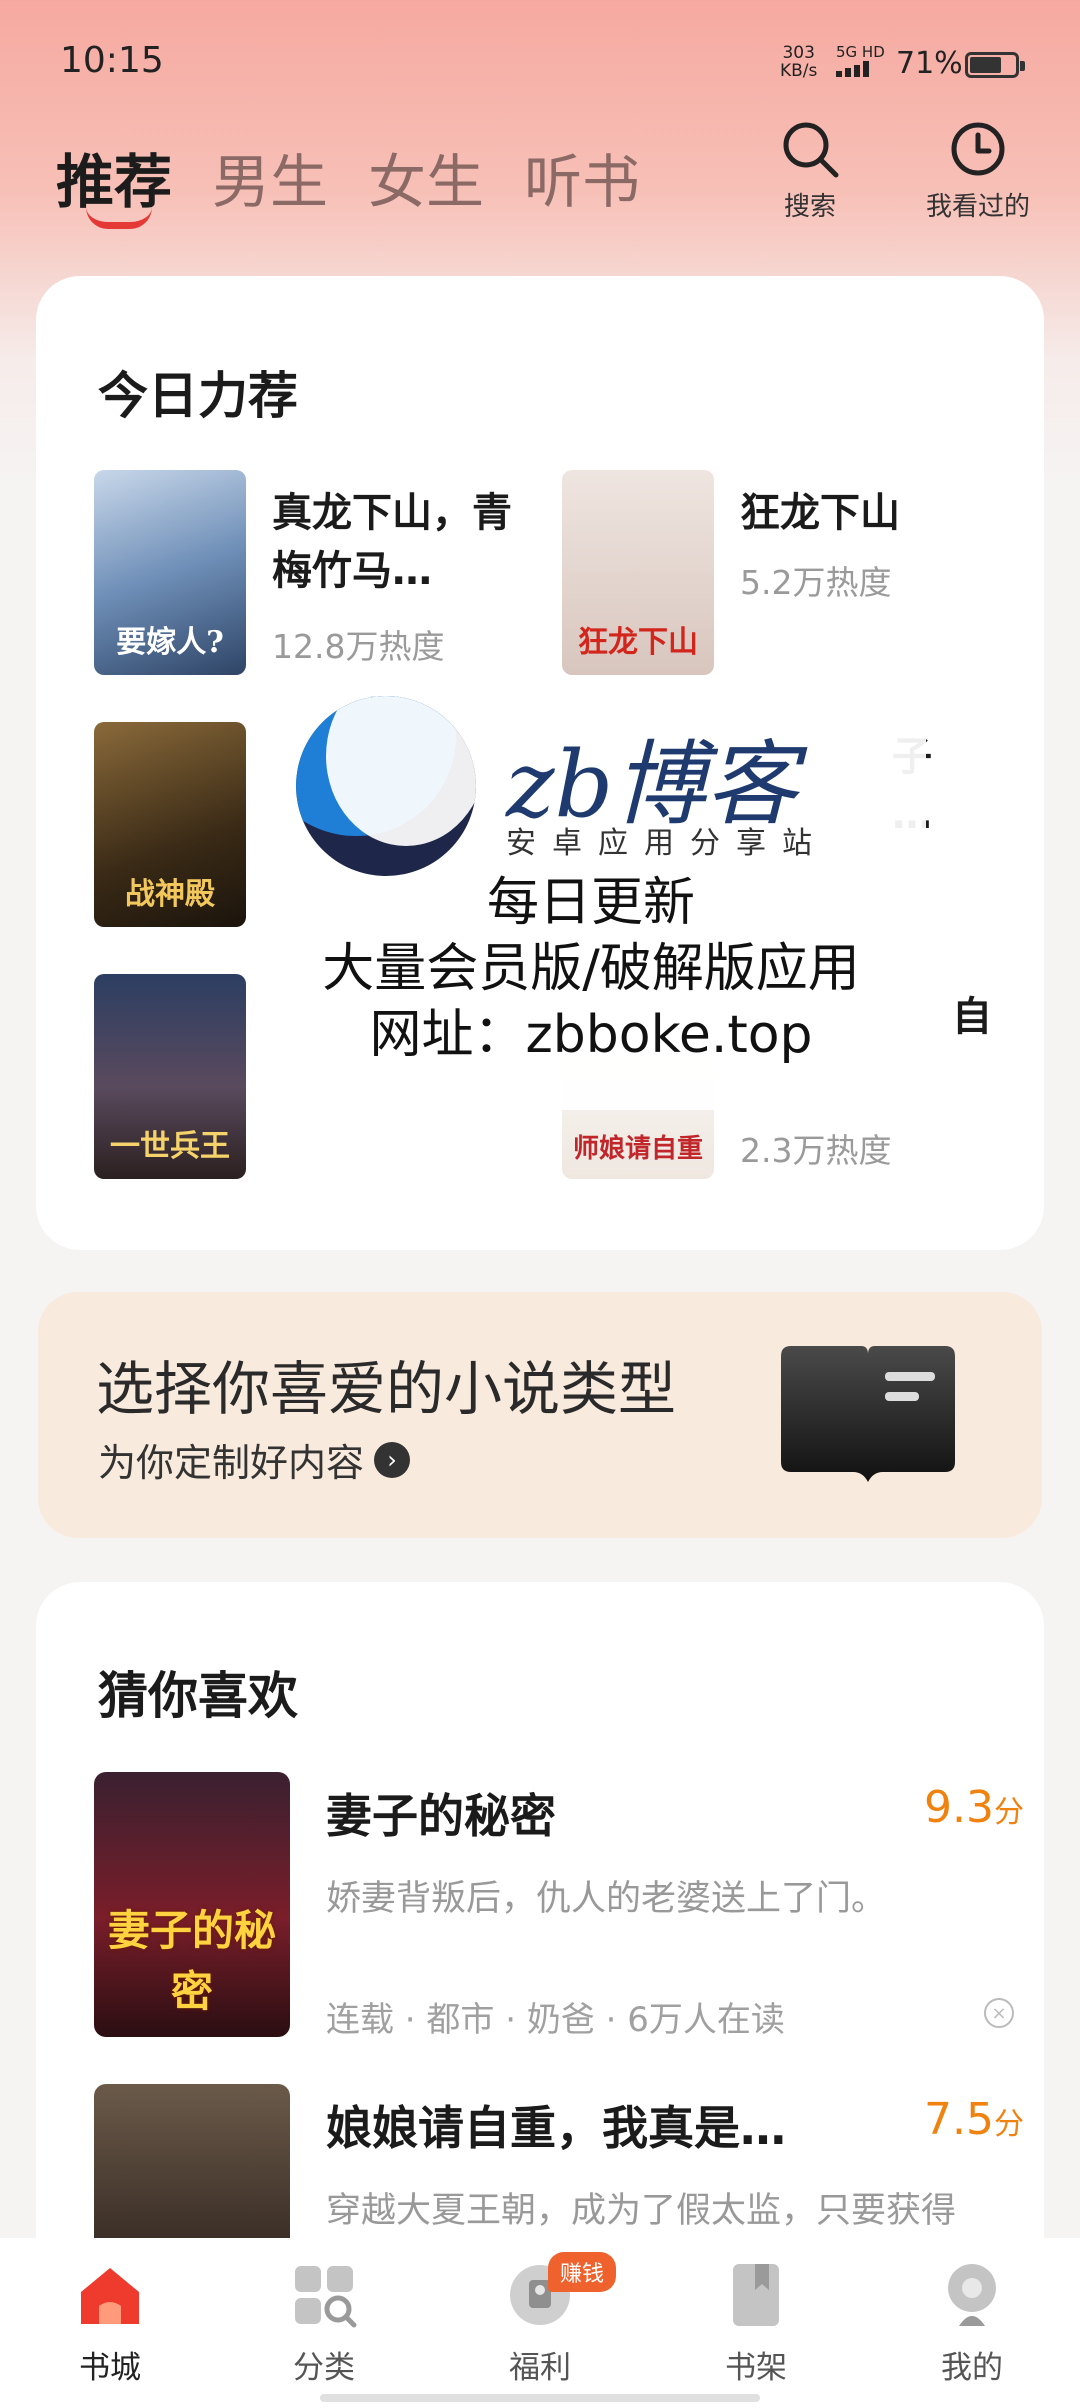 The image size is (1080, 2408). What do you see at coordinates (582, 2272) in the screenshot?
I see `earn-badge: 赚钱` at bounding box center [582, 2272].